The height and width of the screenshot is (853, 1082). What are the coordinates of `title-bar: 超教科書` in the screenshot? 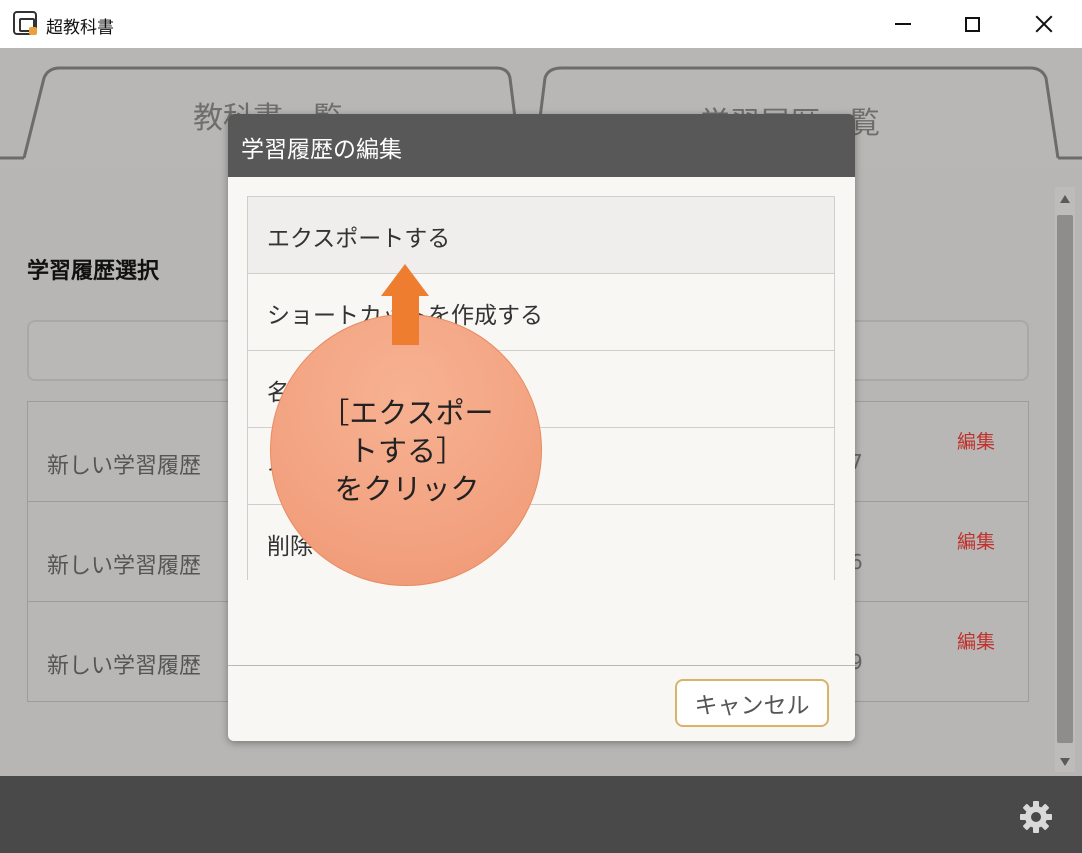 It's located at (541, 24).